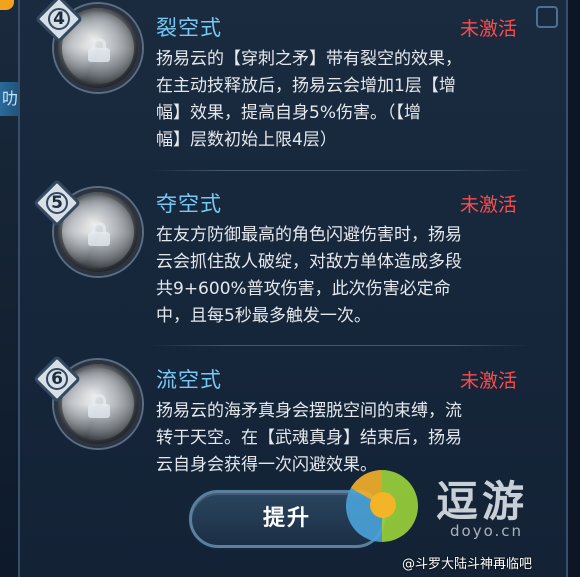  What do you see at coordinates (263, 316) in the screenshot?
I see `desc-line: 中，且每5秒最多触发一次。` at bounding box center [263, 316].